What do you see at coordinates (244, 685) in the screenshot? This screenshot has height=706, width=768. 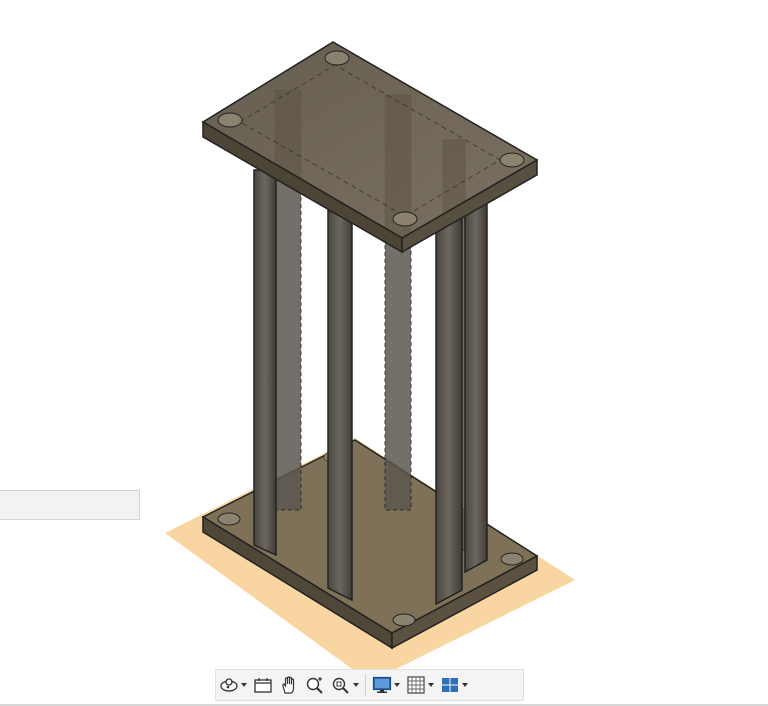 I see `orbit-dropdown-caret` at bounding box center [244, 685].